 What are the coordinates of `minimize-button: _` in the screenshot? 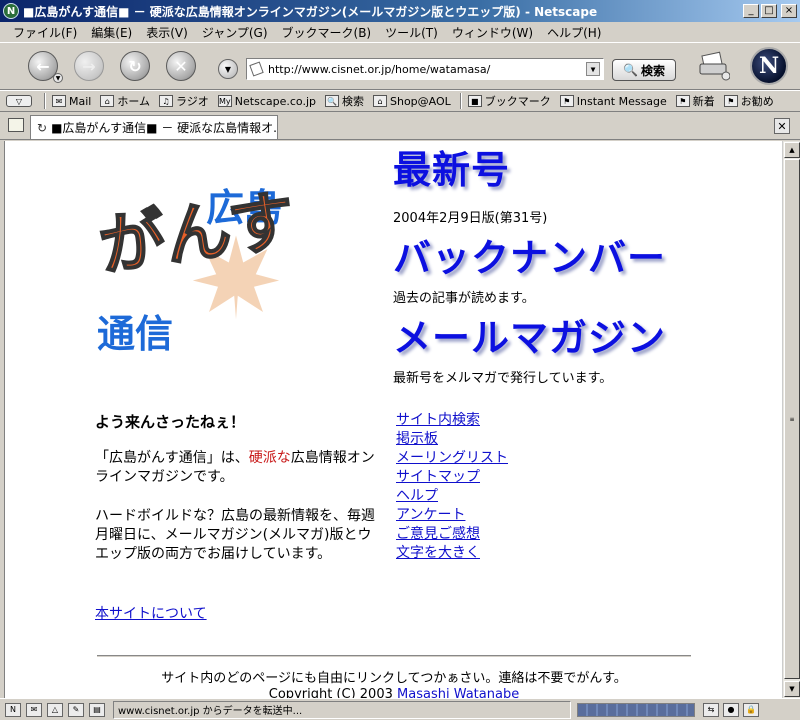 It's located at (751, 11).